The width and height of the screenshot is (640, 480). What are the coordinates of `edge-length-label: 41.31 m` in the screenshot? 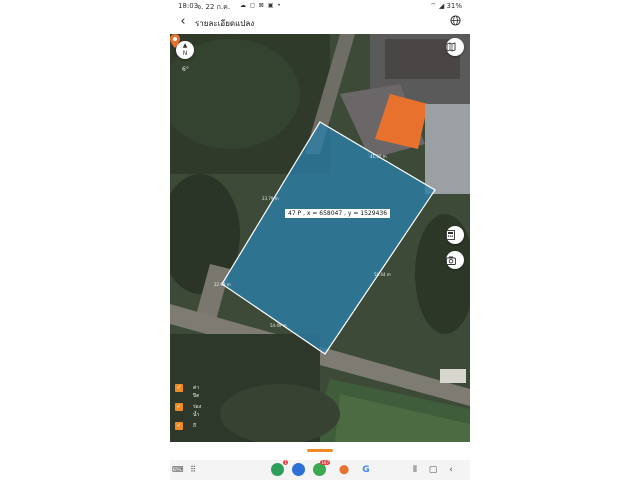 It's located at (378, 156).